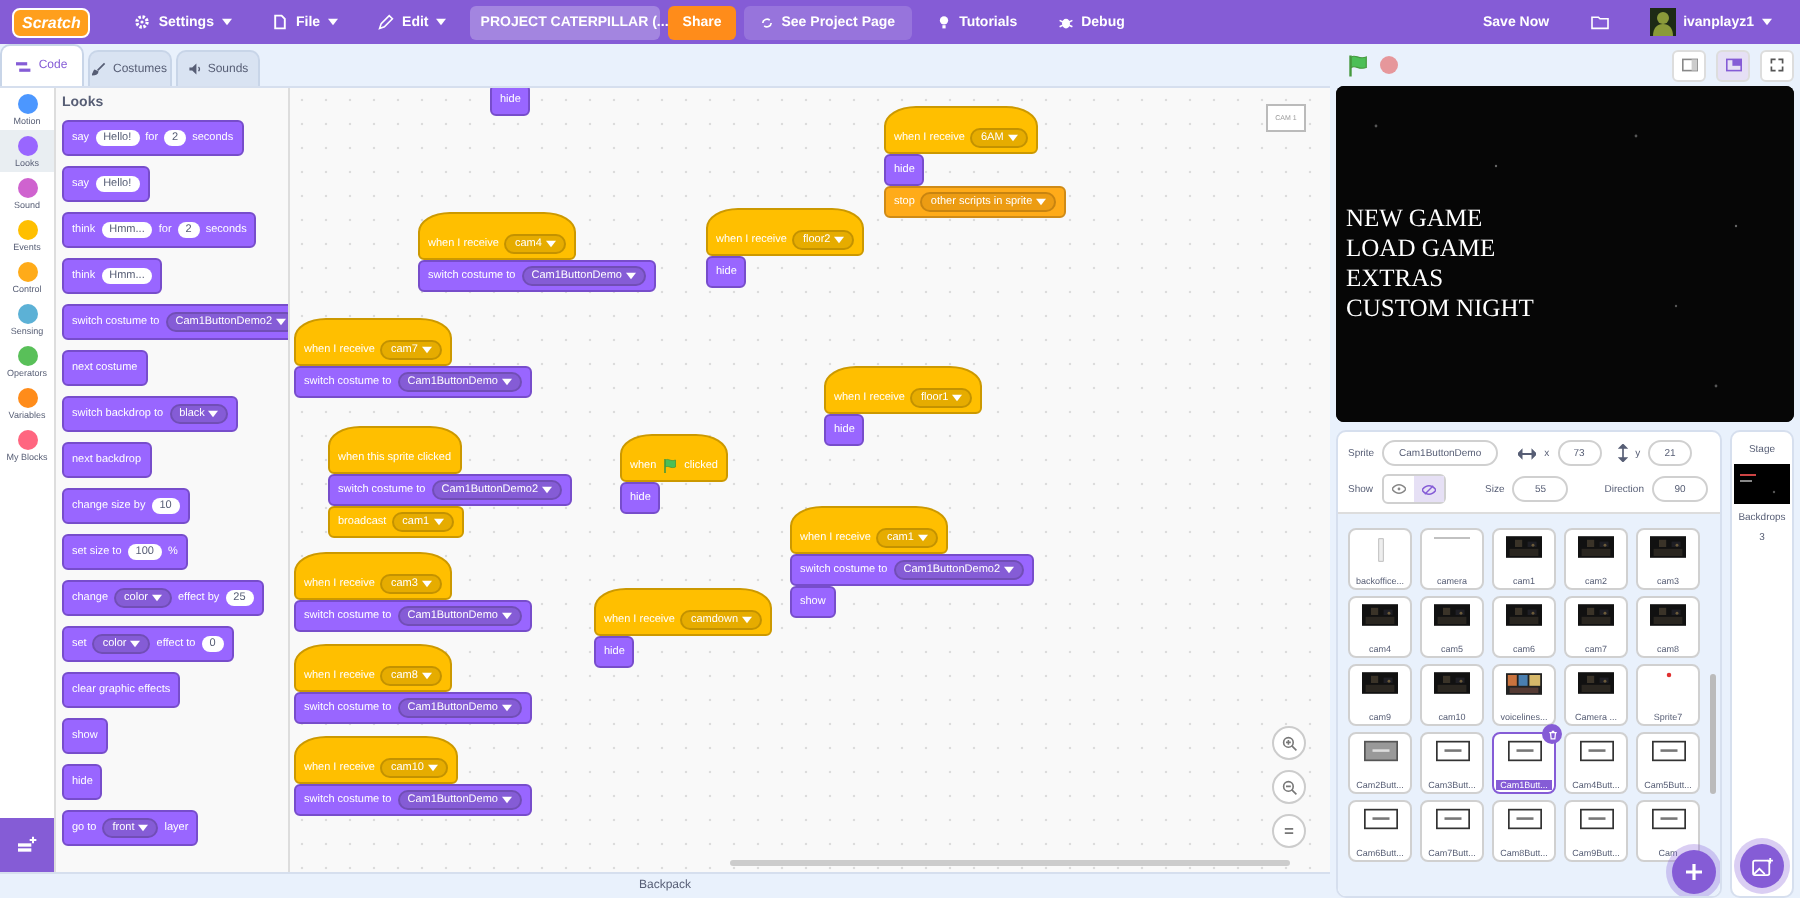  What do you see at coordinates (1440, 279) in the screenshot?
I see `menu-option: EXTRAS` at bounding box center [1440, 279].